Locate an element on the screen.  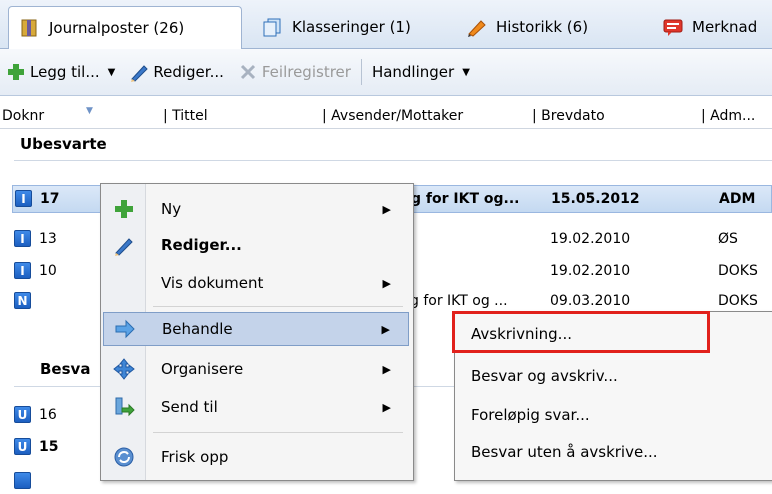
adm-cell: ØS is located at coordinates (728, 239).